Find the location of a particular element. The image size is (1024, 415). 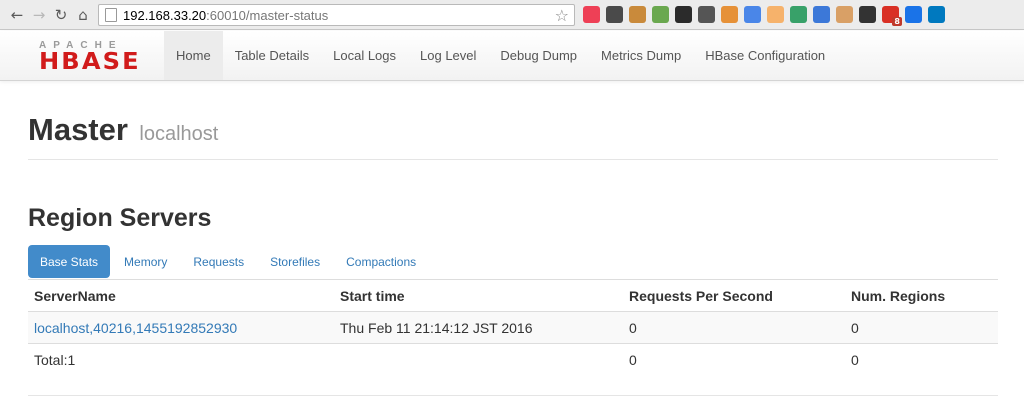

reload-icon: ↻ is located at coordinates (61, 15).